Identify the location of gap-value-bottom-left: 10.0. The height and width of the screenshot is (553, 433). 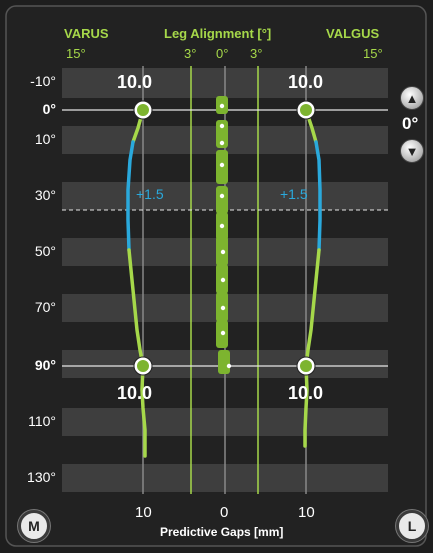
(135, 393).